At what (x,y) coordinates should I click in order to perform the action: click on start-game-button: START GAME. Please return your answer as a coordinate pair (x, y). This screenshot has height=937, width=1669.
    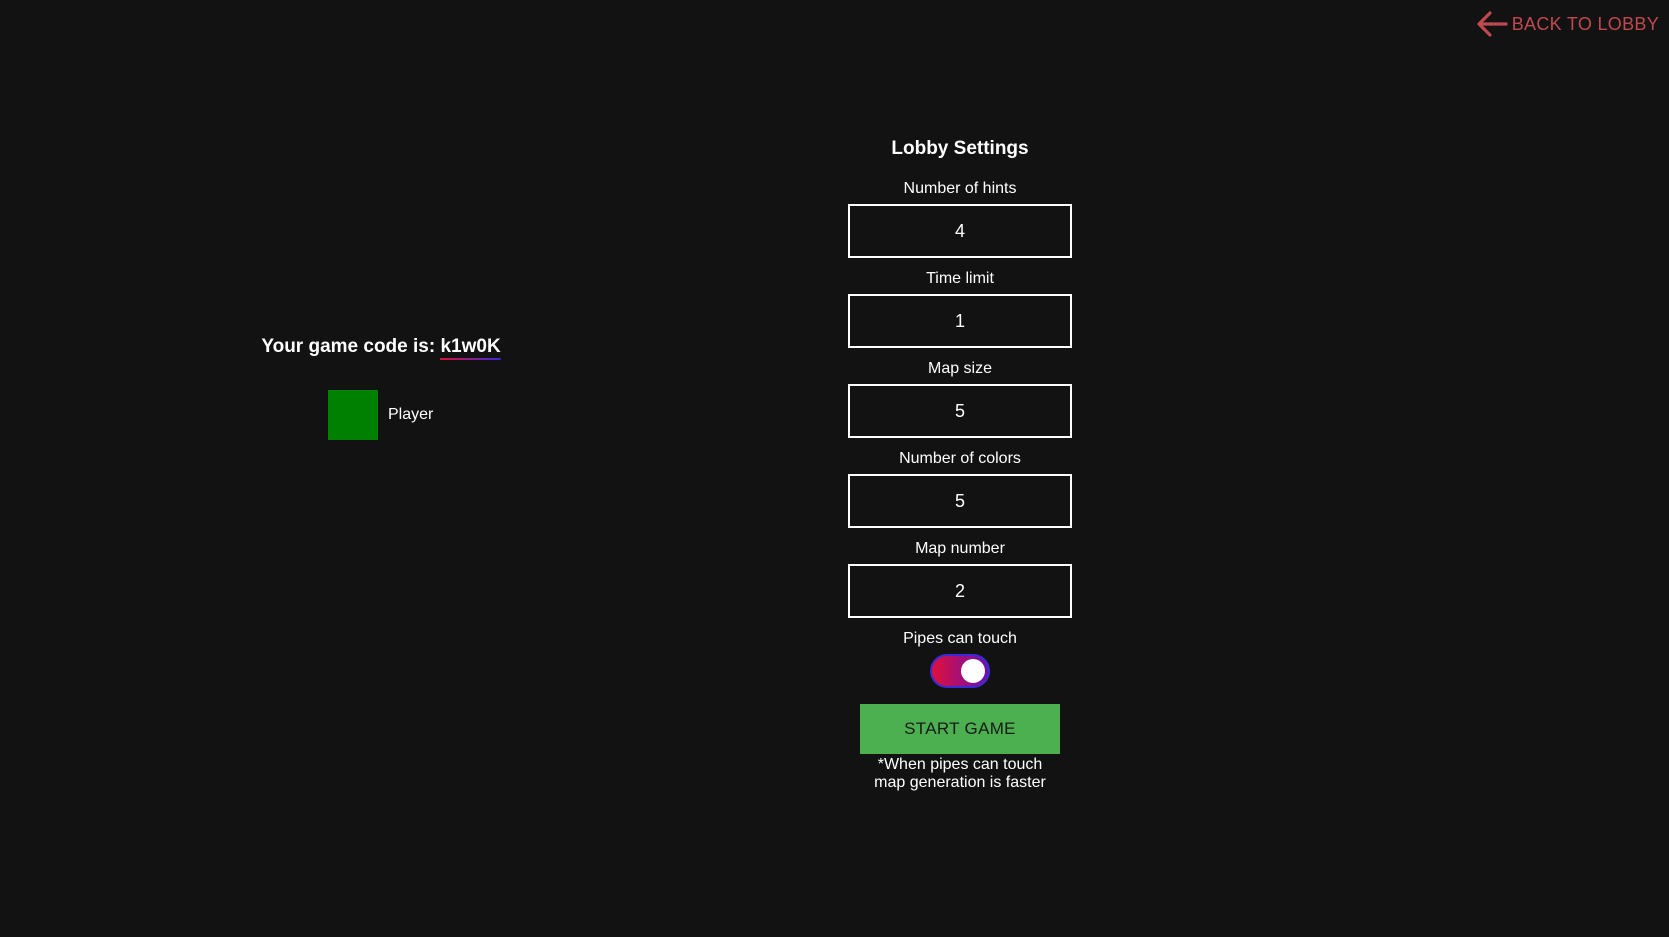
    Looking at the image, I should click on (960, 729).